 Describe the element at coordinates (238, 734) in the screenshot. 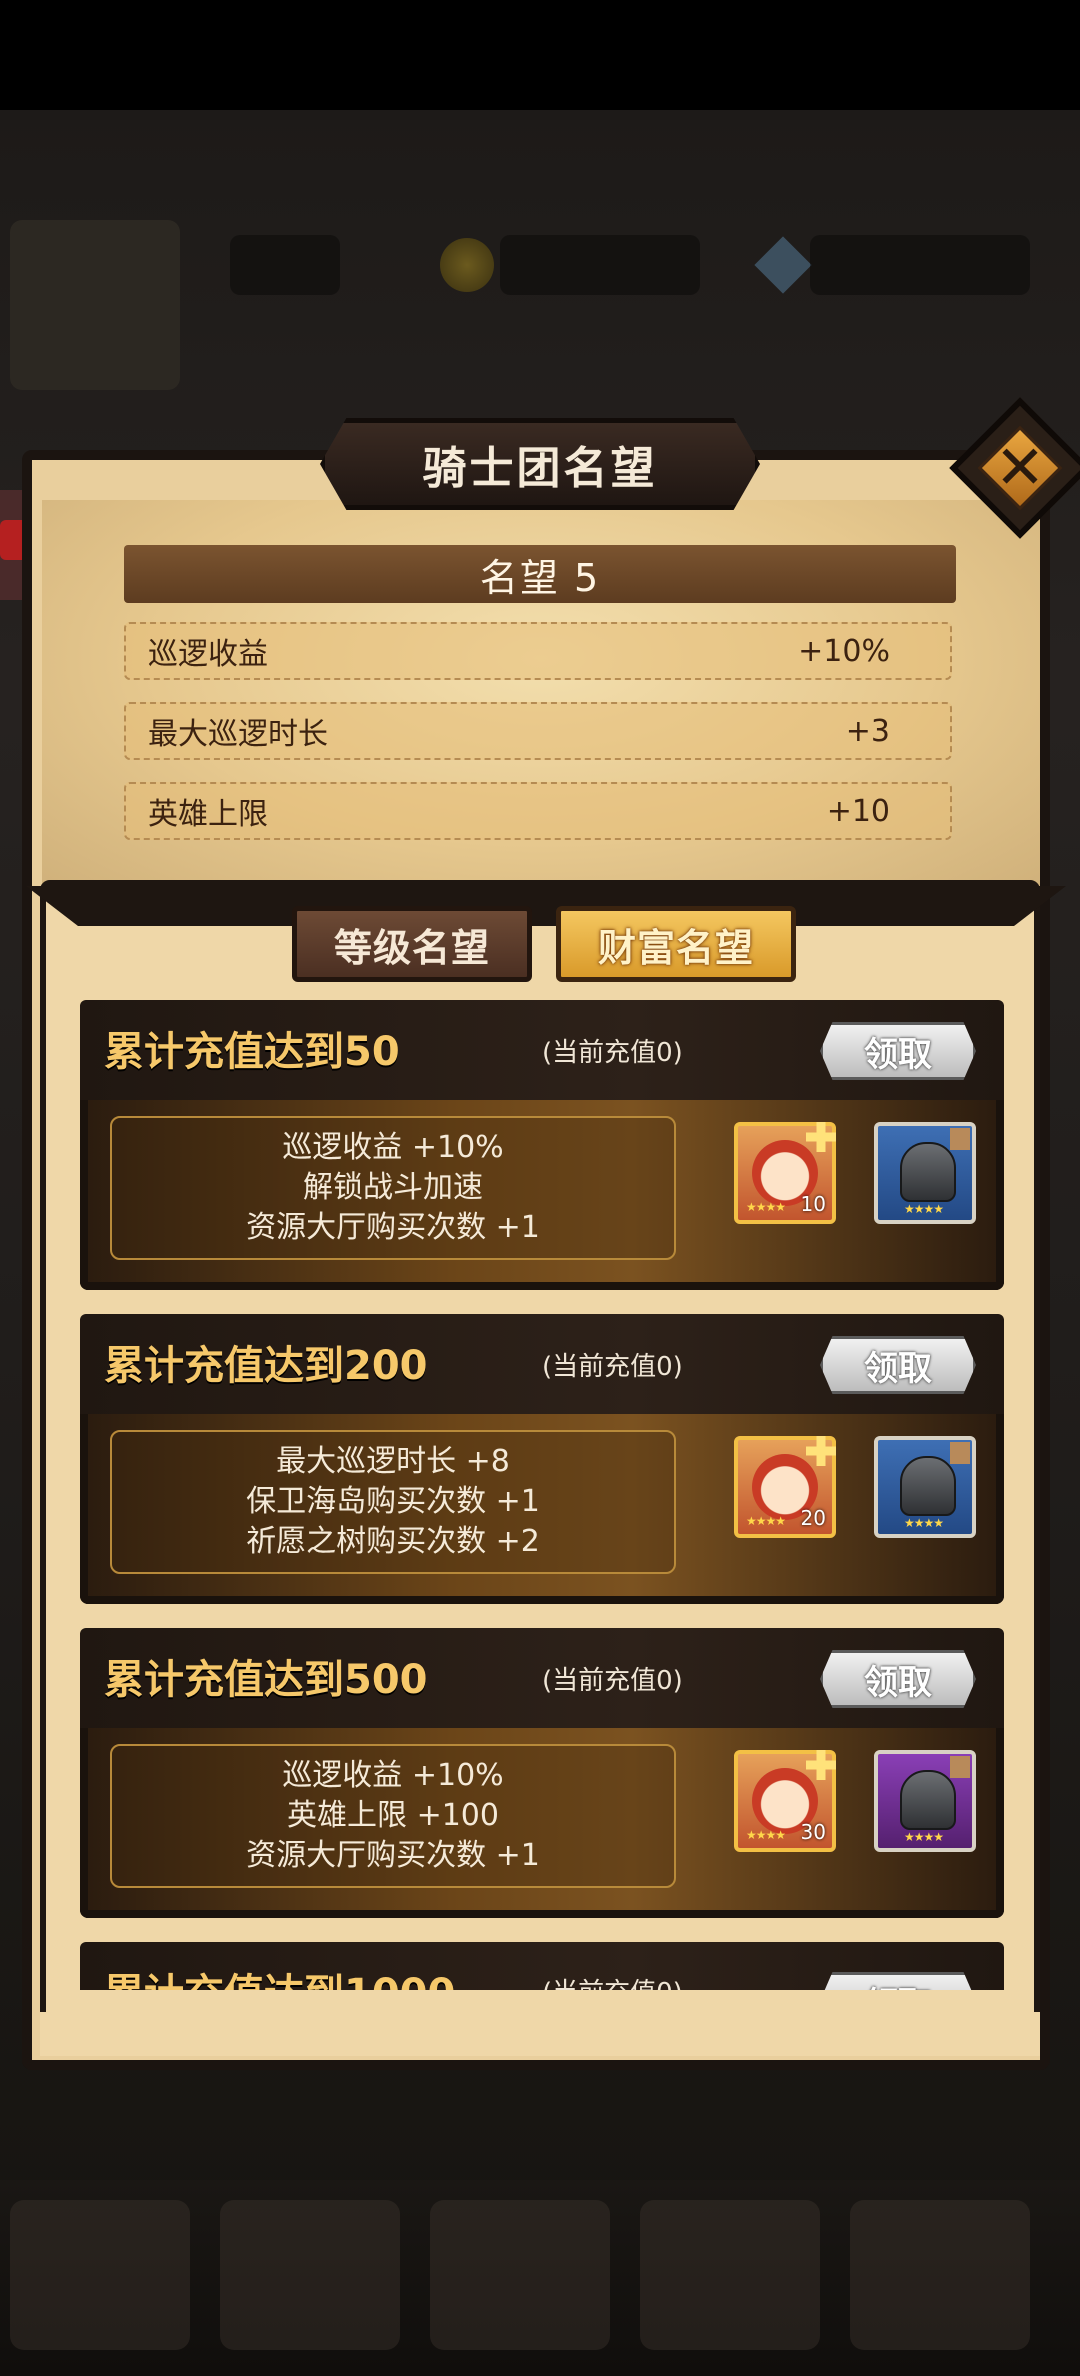

I see `bonus-label: 最大巡逻时长` at that location.